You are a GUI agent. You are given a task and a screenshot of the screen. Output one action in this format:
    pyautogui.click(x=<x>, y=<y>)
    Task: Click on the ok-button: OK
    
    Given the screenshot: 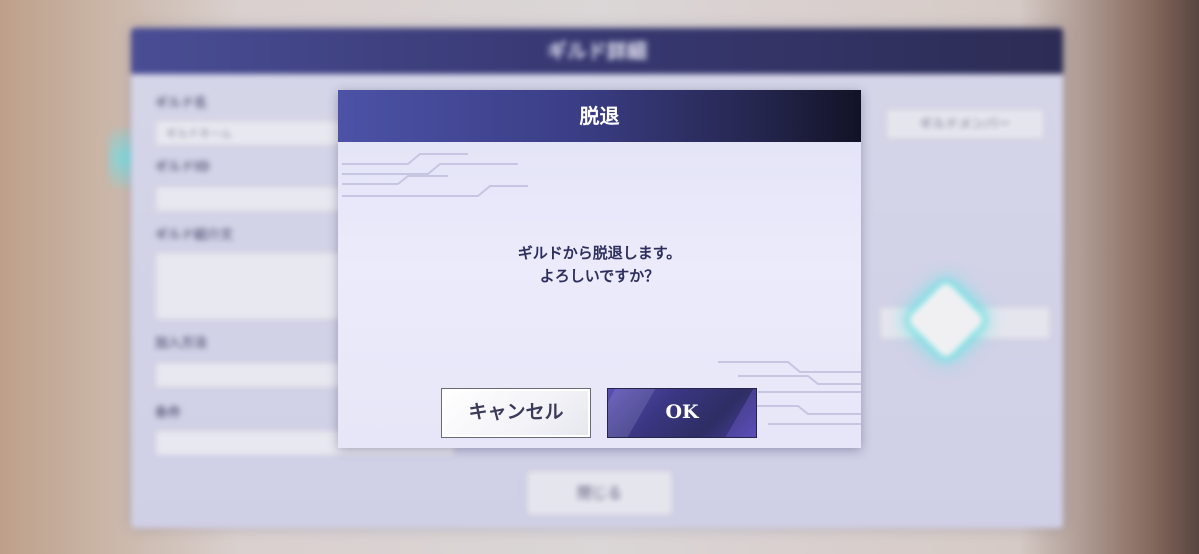 What is the action you would take?
    pyautogui.click(x=682, y=413)
    